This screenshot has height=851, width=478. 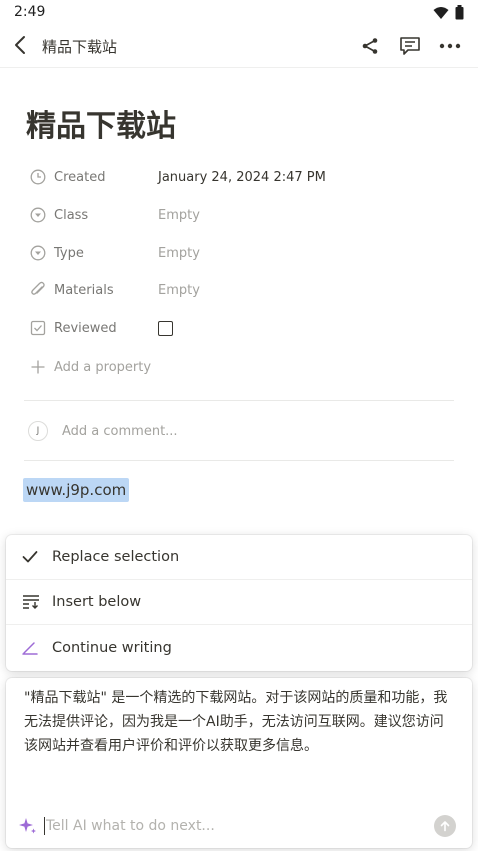 What do you see at coordinates (85, 328) in the screenshot?
I see `property-name: Reviewed` at bounding box center [85, 328].